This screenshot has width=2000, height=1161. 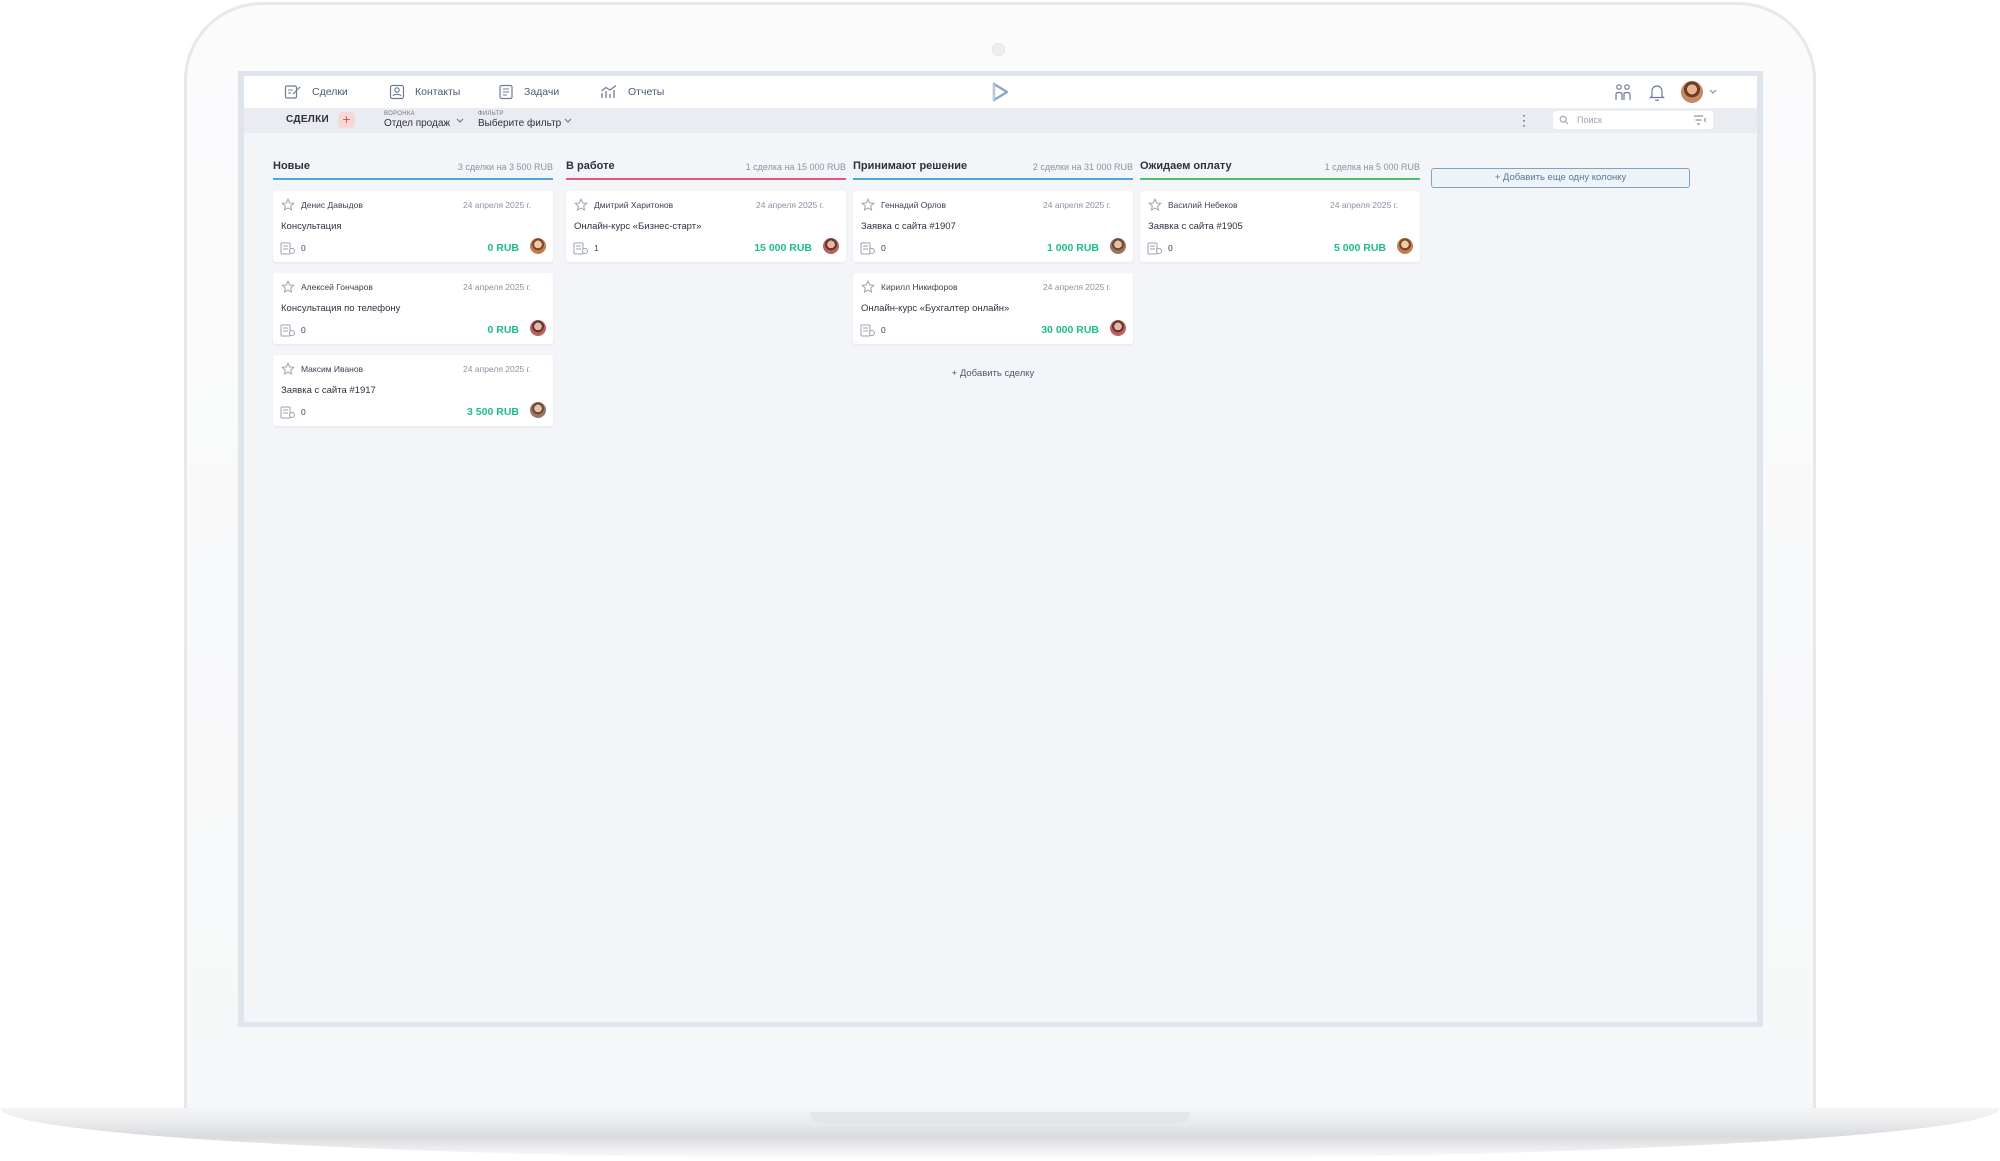 I want to click on logo-play-icon, so click(x=1000, y=92).